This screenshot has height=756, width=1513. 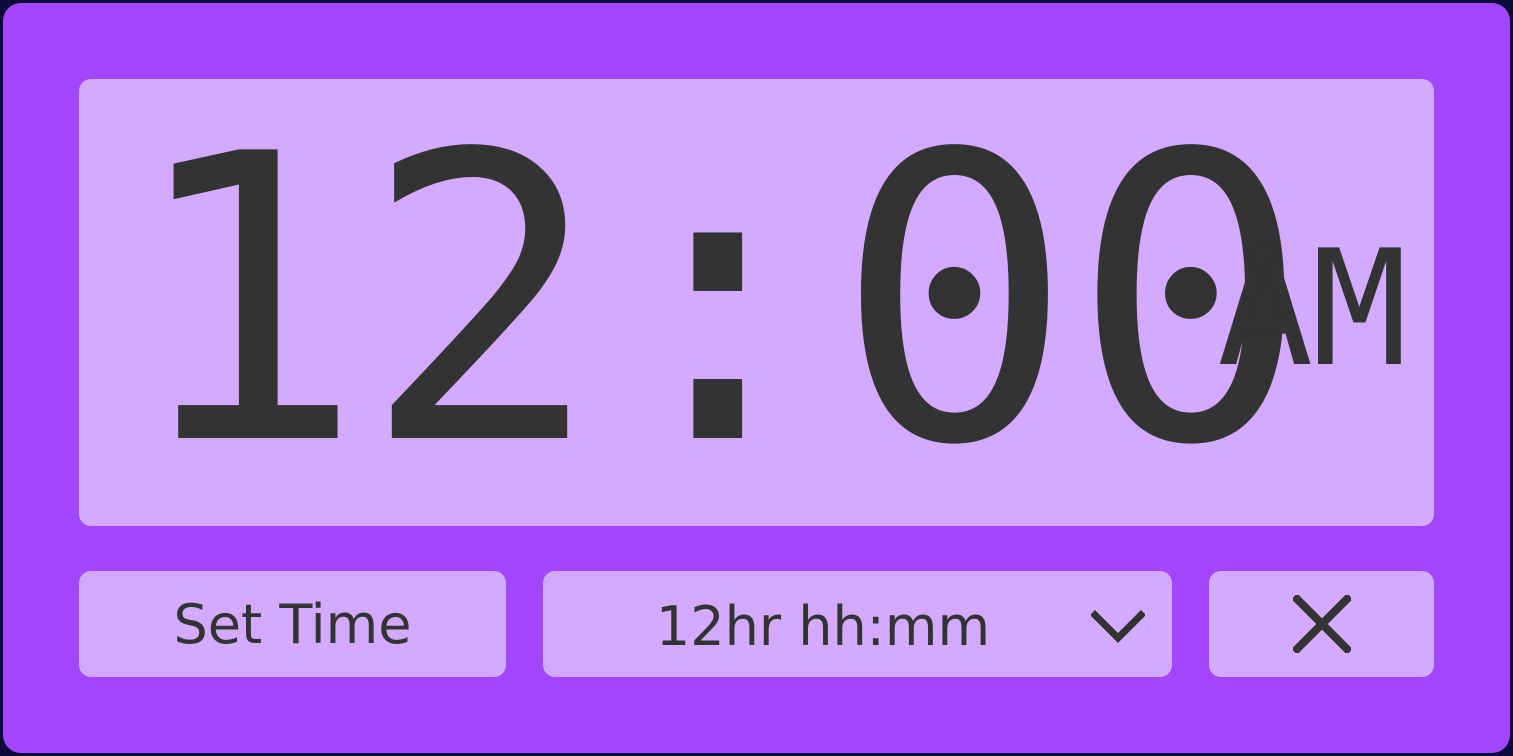 I want to click on set-time-label: Set Time, so click(x=292, y=624).